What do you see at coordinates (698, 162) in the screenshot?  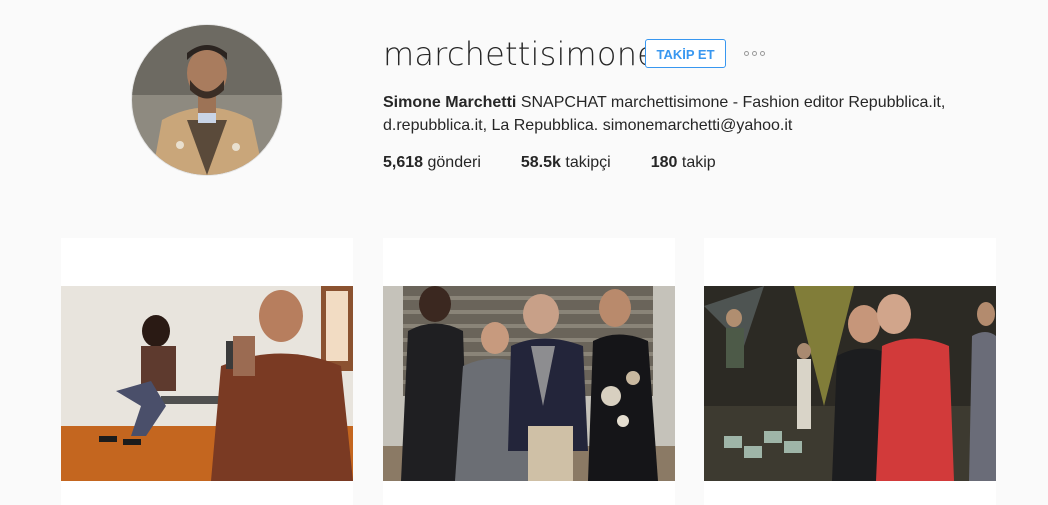 I see `following-label: takip` at bounding box center [698, 162].